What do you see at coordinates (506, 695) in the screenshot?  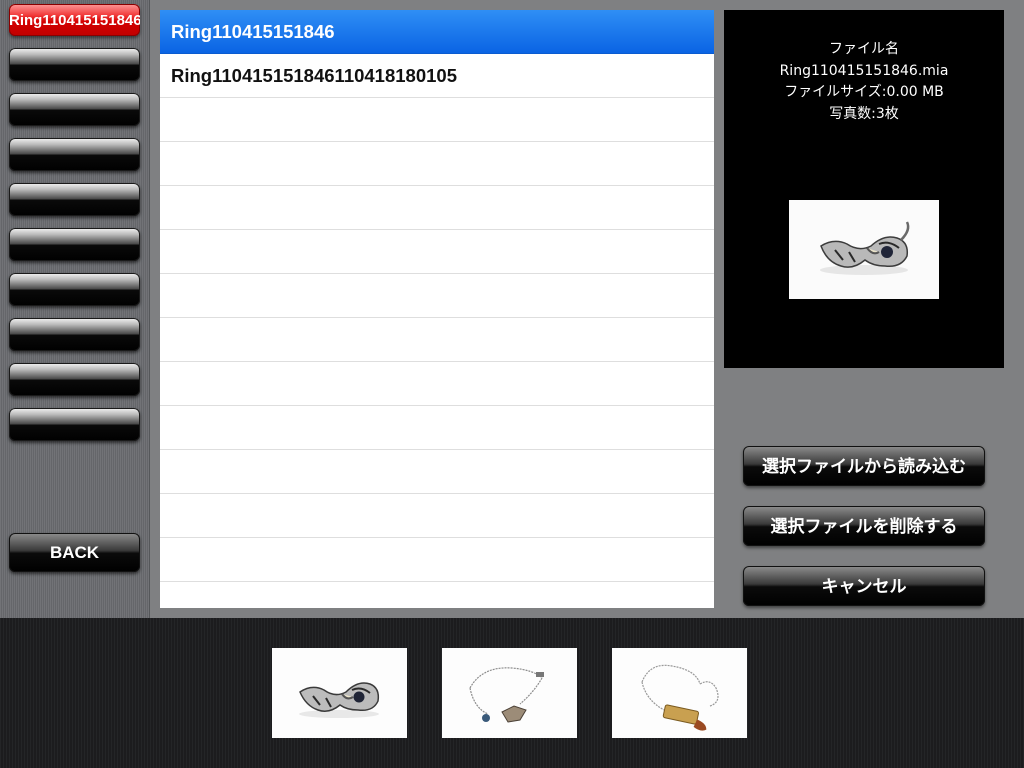 I see `necklace-photo-icon` at bounding box center [506, 695].